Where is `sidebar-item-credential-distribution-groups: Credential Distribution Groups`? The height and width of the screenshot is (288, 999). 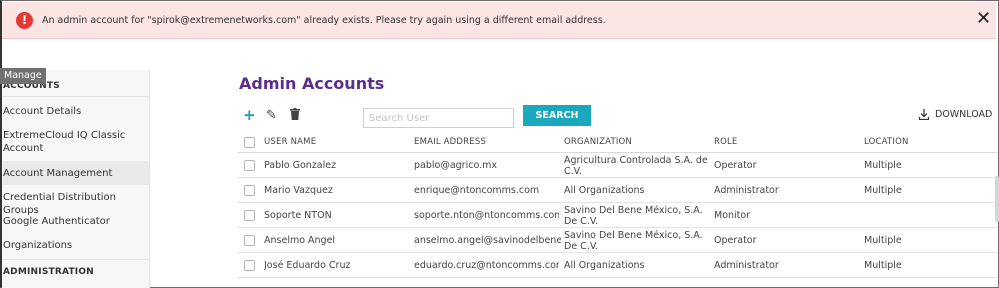 sidebar-item-credential-distribution-groups: Credential Distribution Groups is located at coordinates (76, 204).